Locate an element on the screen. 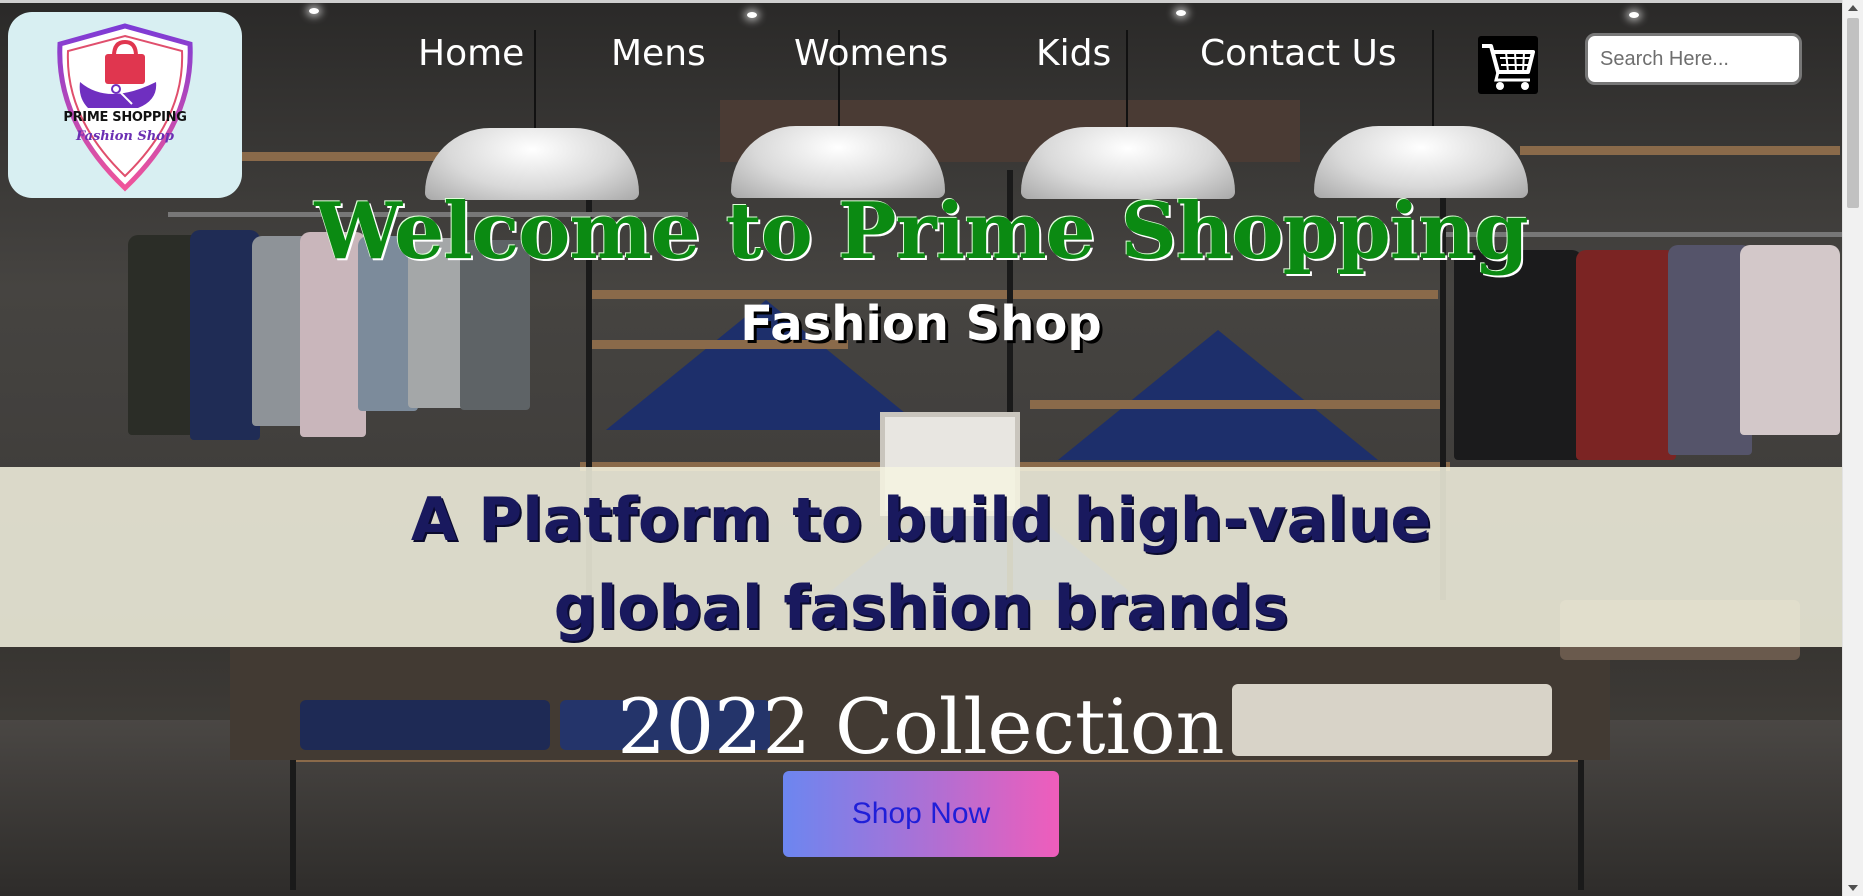 The image size is (1863, 896). nav-contact-us: Contact Us is located at coordinates (1298, 54).